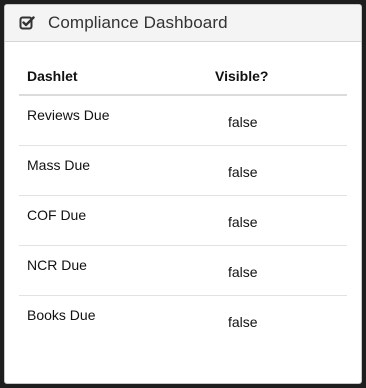  Describe the element at coordinates (117, 76) in the screenshot. I see `column-header-dashlet: Dashlet` at that location.